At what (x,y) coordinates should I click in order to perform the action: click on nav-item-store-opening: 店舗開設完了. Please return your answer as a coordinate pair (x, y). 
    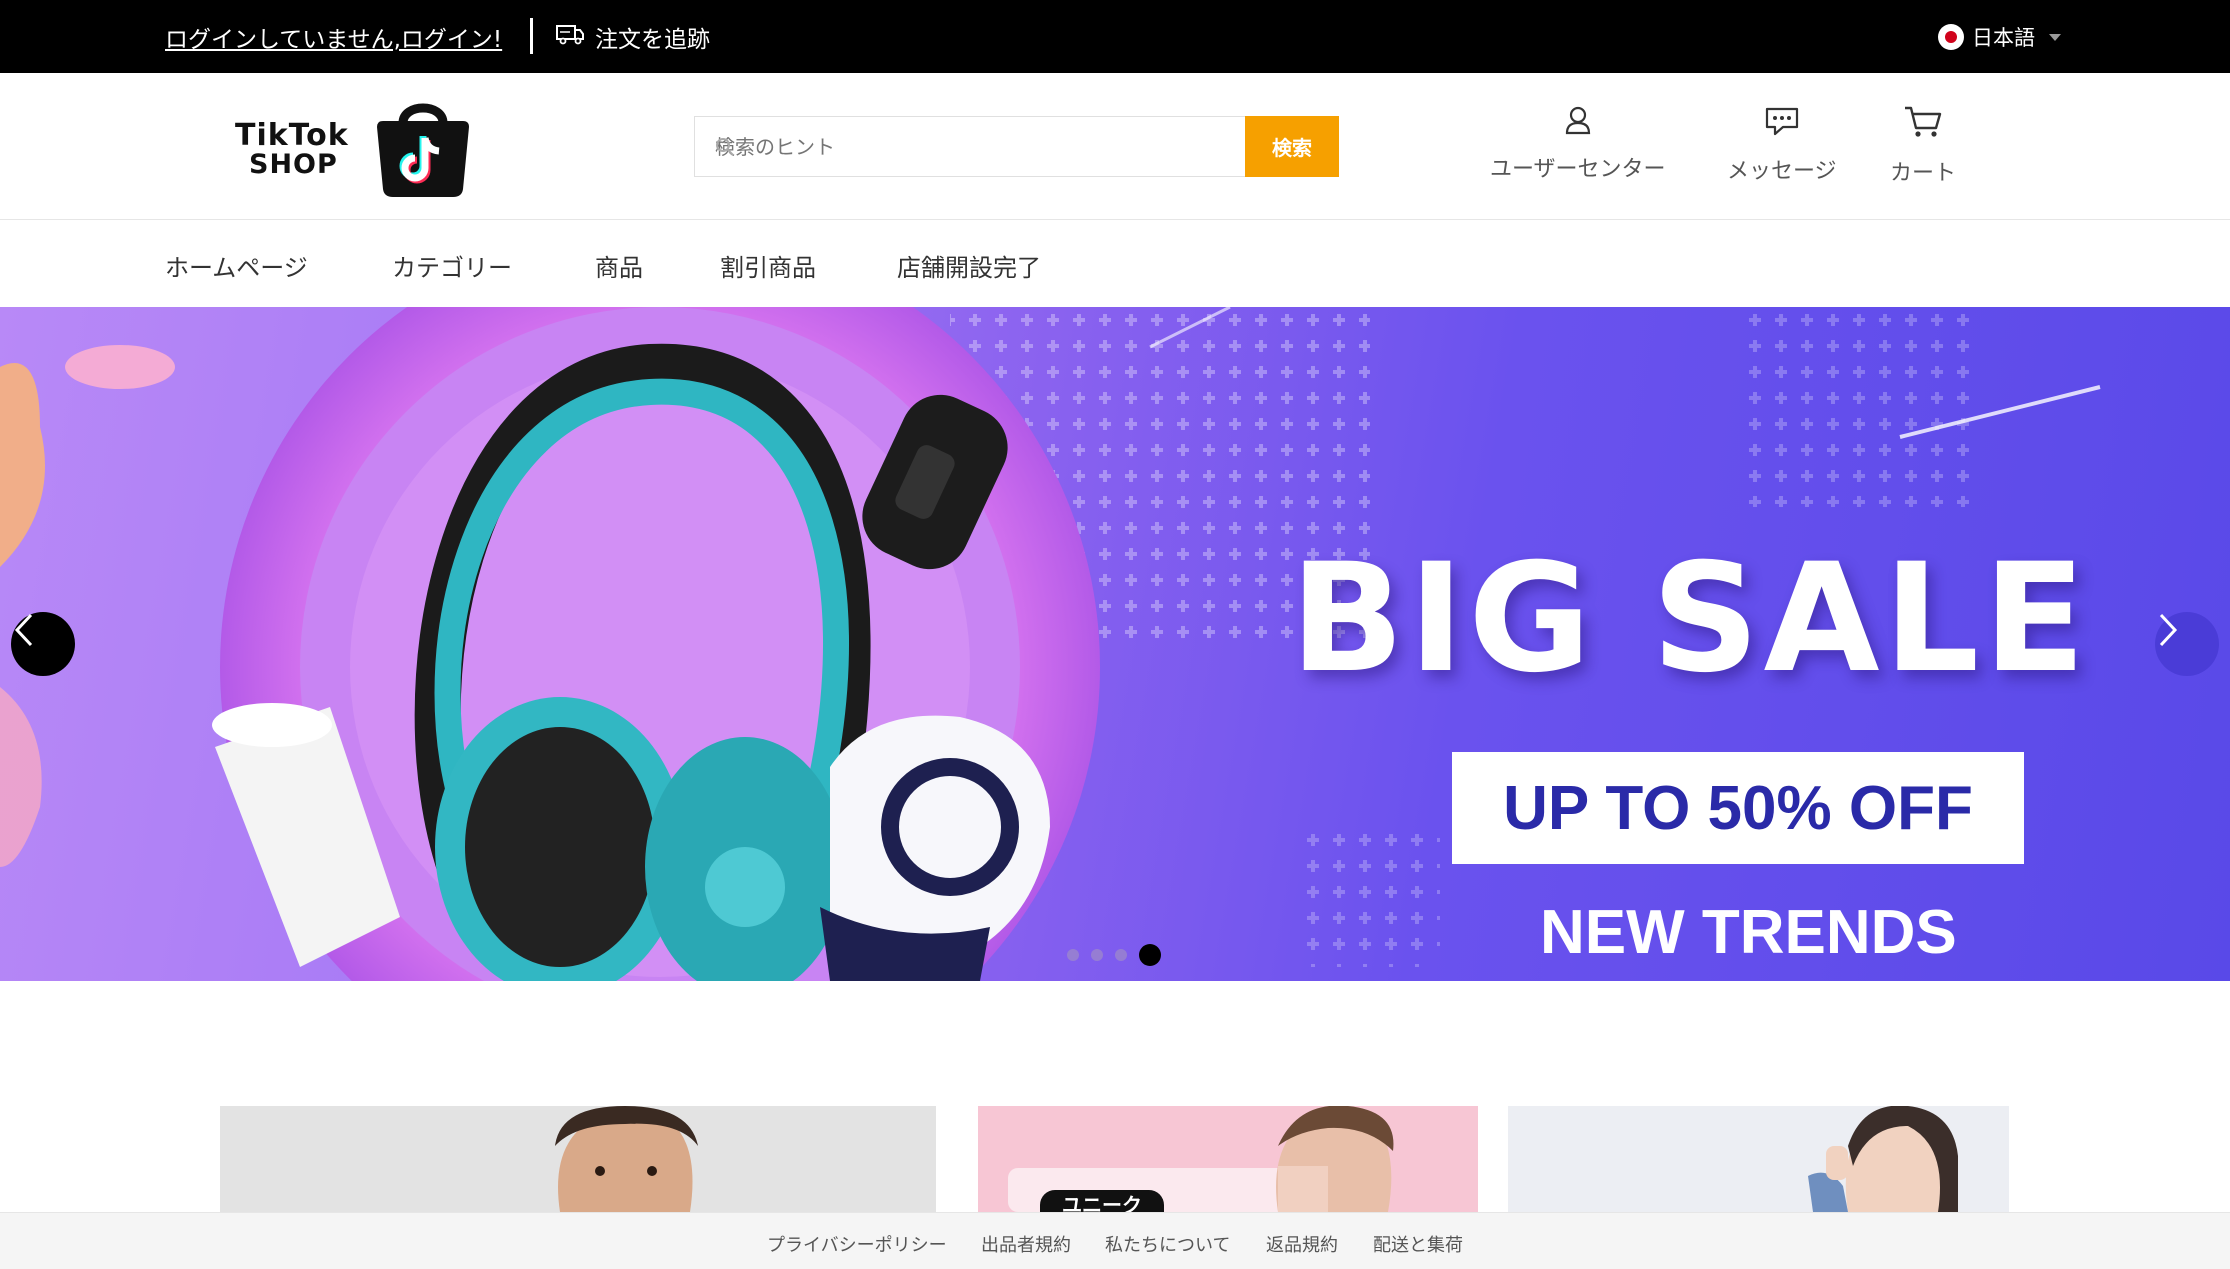
    Looking at the image, I should click on (969, 265).